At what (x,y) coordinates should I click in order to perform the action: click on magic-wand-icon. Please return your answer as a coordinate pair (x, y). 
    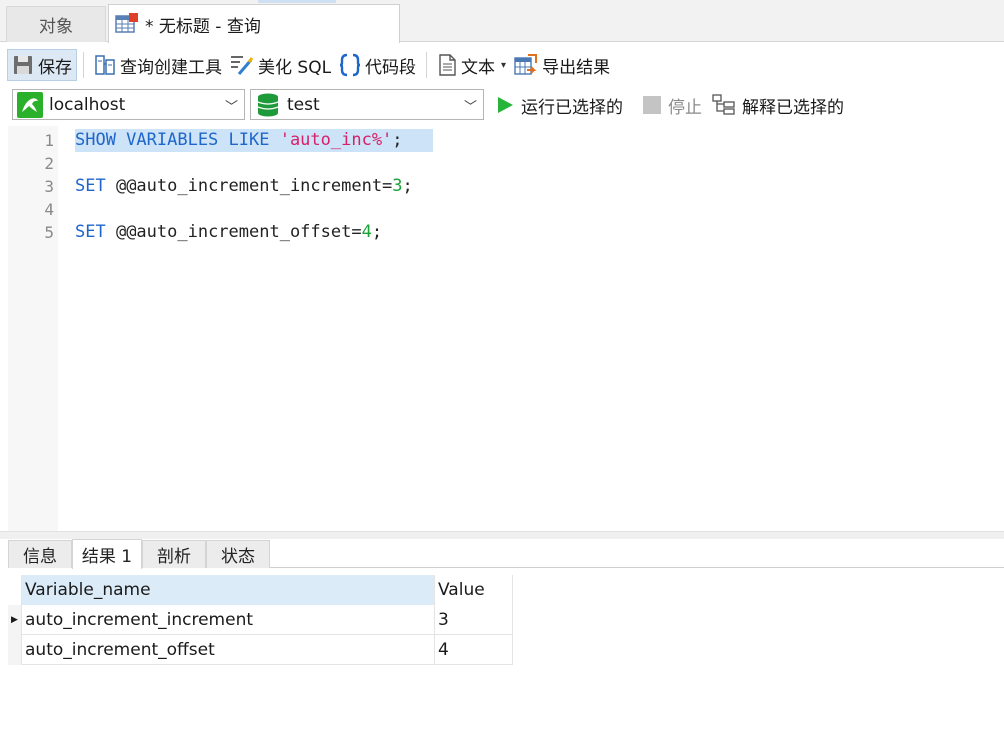
    Looking at the image, I should click on (242, 65).